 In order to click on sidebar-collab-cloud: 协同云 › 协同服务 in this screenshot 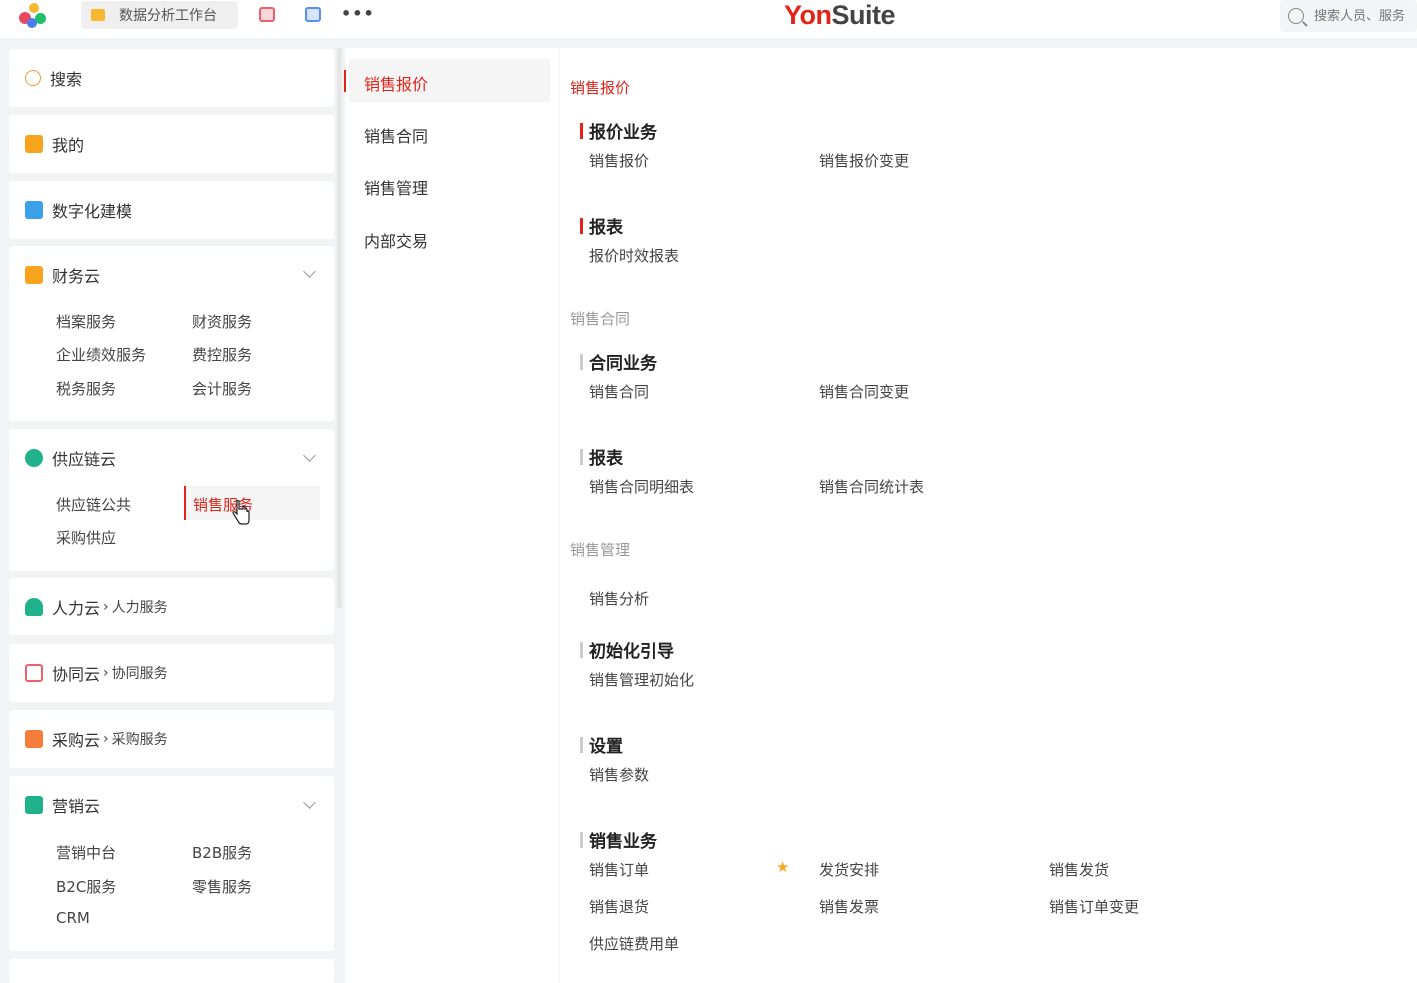, I will do `click(171, 673)`.